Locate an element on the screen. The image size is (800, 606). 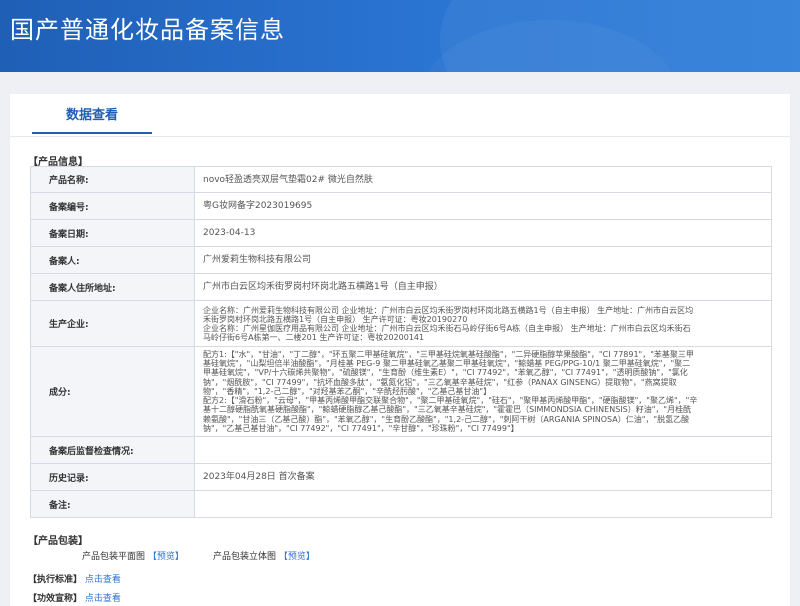
table-row: 备案人住所地址: 广州市白云区均禾街罗岗村环岗北路五横路1号（自主申报） is located at coordinates (401, 287).